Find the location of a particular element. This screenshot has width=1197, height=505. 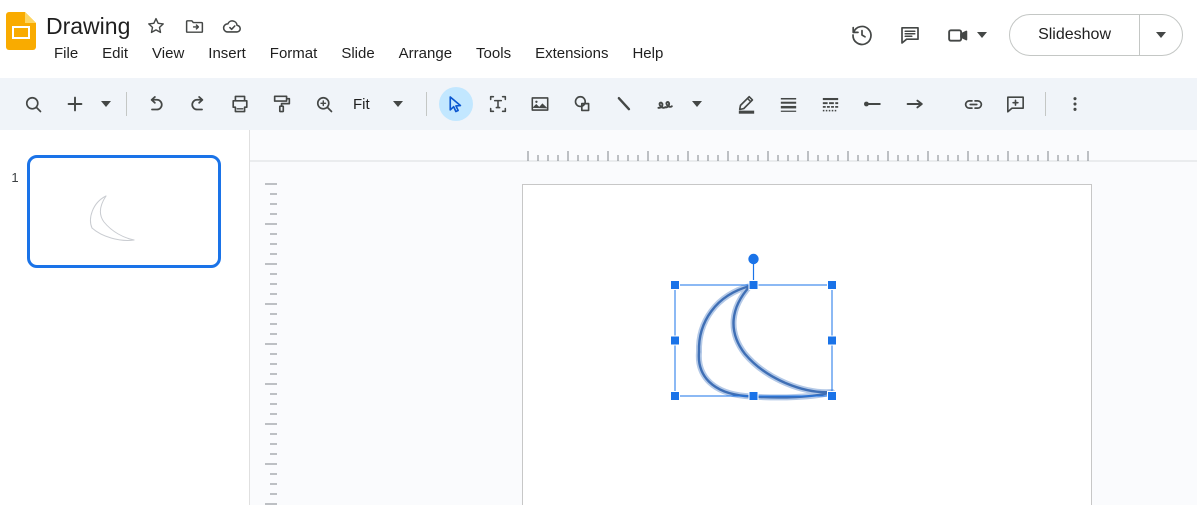

horizontal-ruler is located at coordinates (723, 155).